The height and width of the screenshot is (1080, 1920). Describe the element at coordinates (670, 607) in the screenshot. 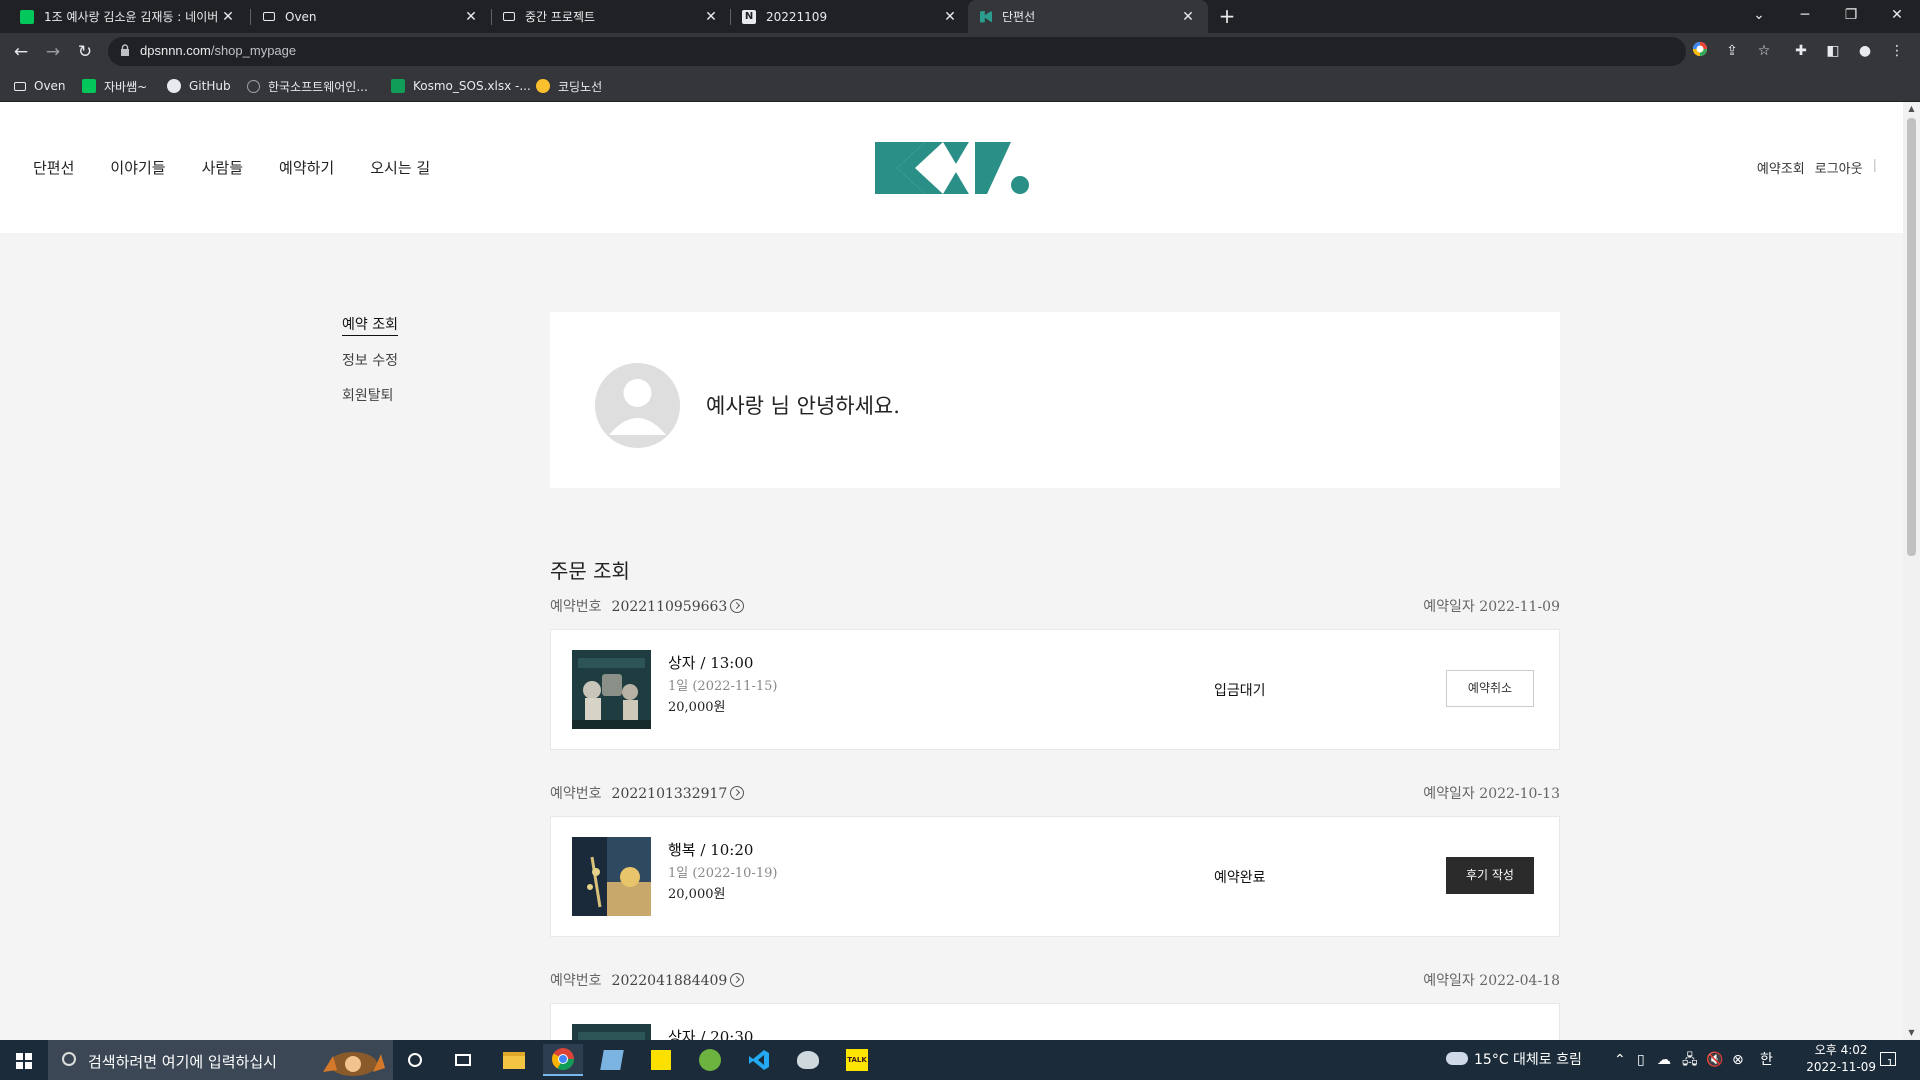

I see `order-number: 2022110959663` at that location.